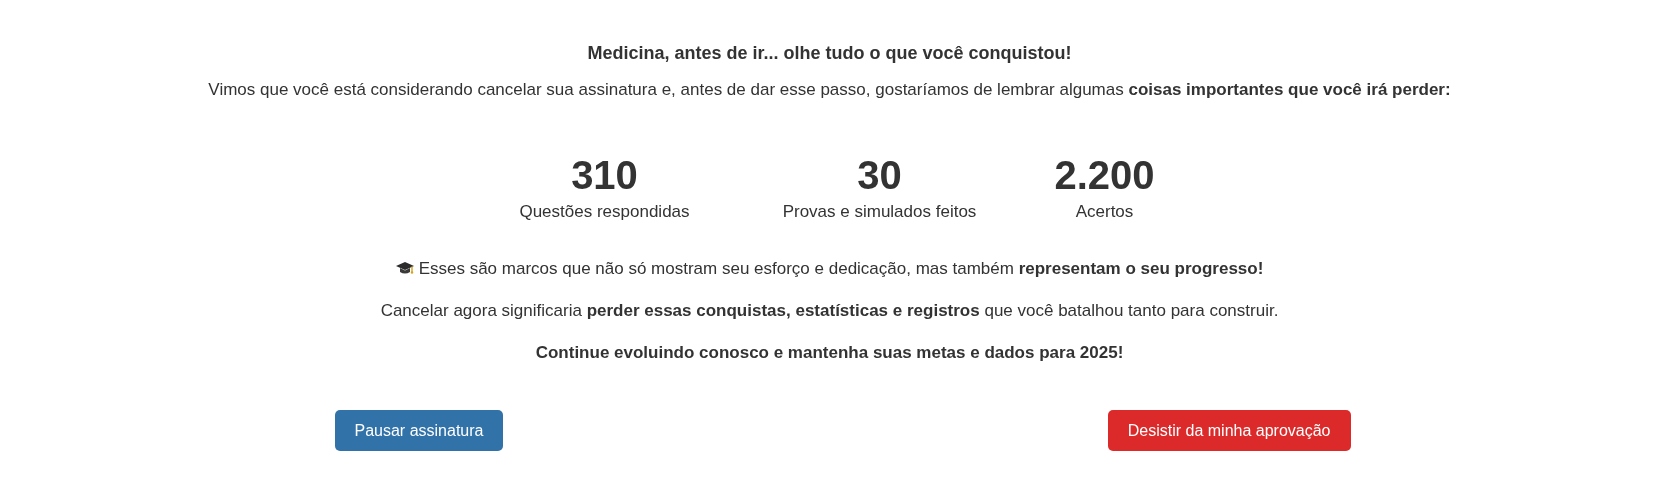 The image size is (1659, 486). What do you see at coordinates (829, 353) in the screenshot?
I see `message-text: Continue evoluindo conosco e mantenha suas metas e dados para 2025!` at bounding box center [829, 353].